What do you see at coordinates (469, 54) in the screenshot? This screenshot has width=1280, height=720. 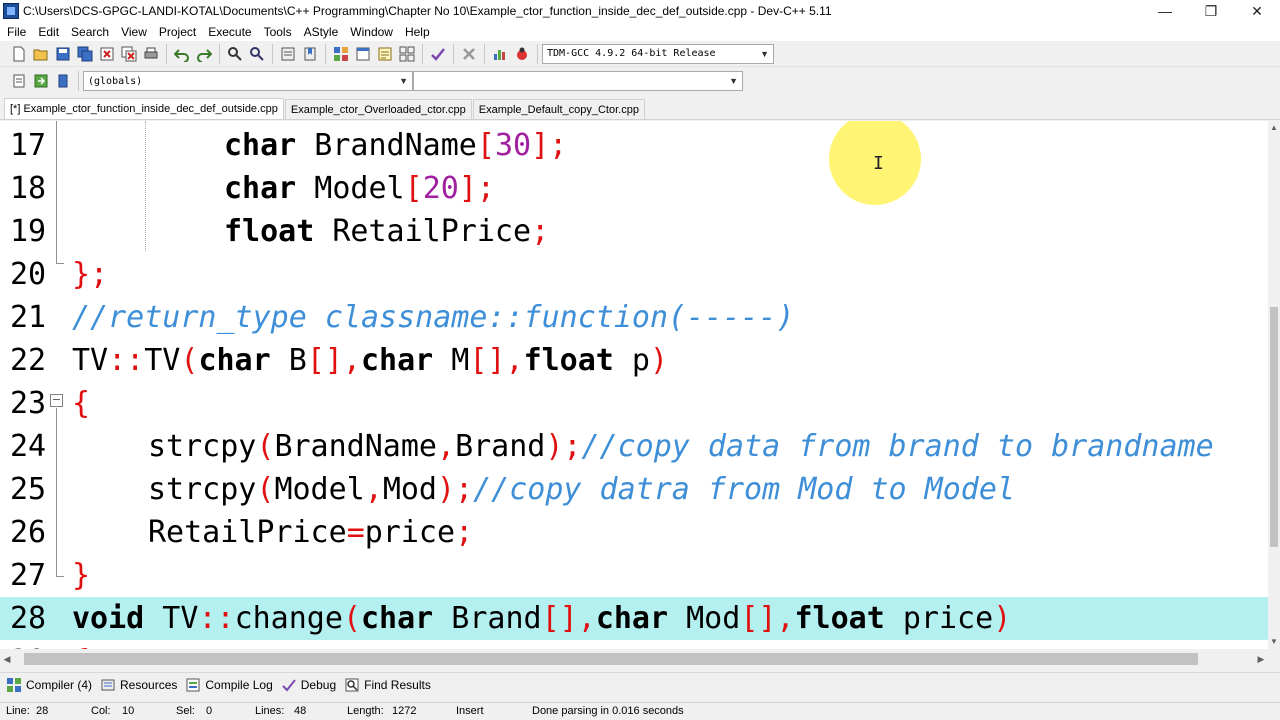 I see `stop-execution-icon` at bounding box center [469, 54].